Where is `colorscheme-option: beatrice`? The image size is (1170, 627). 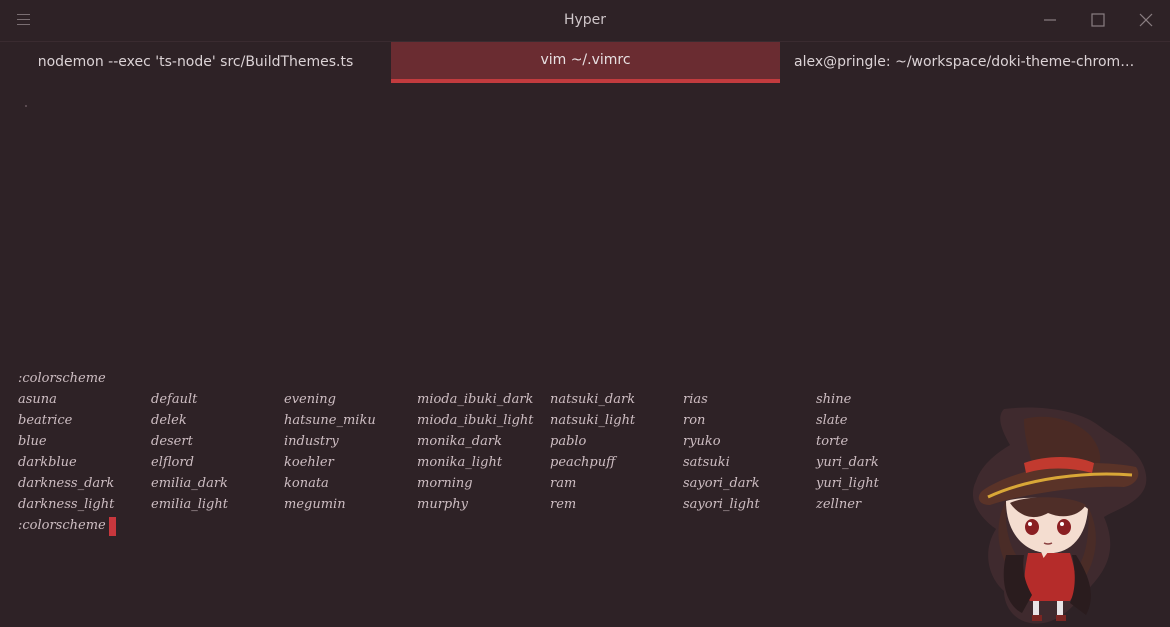 colorscheme-option: beatrice is located at coordinates (45, 420).